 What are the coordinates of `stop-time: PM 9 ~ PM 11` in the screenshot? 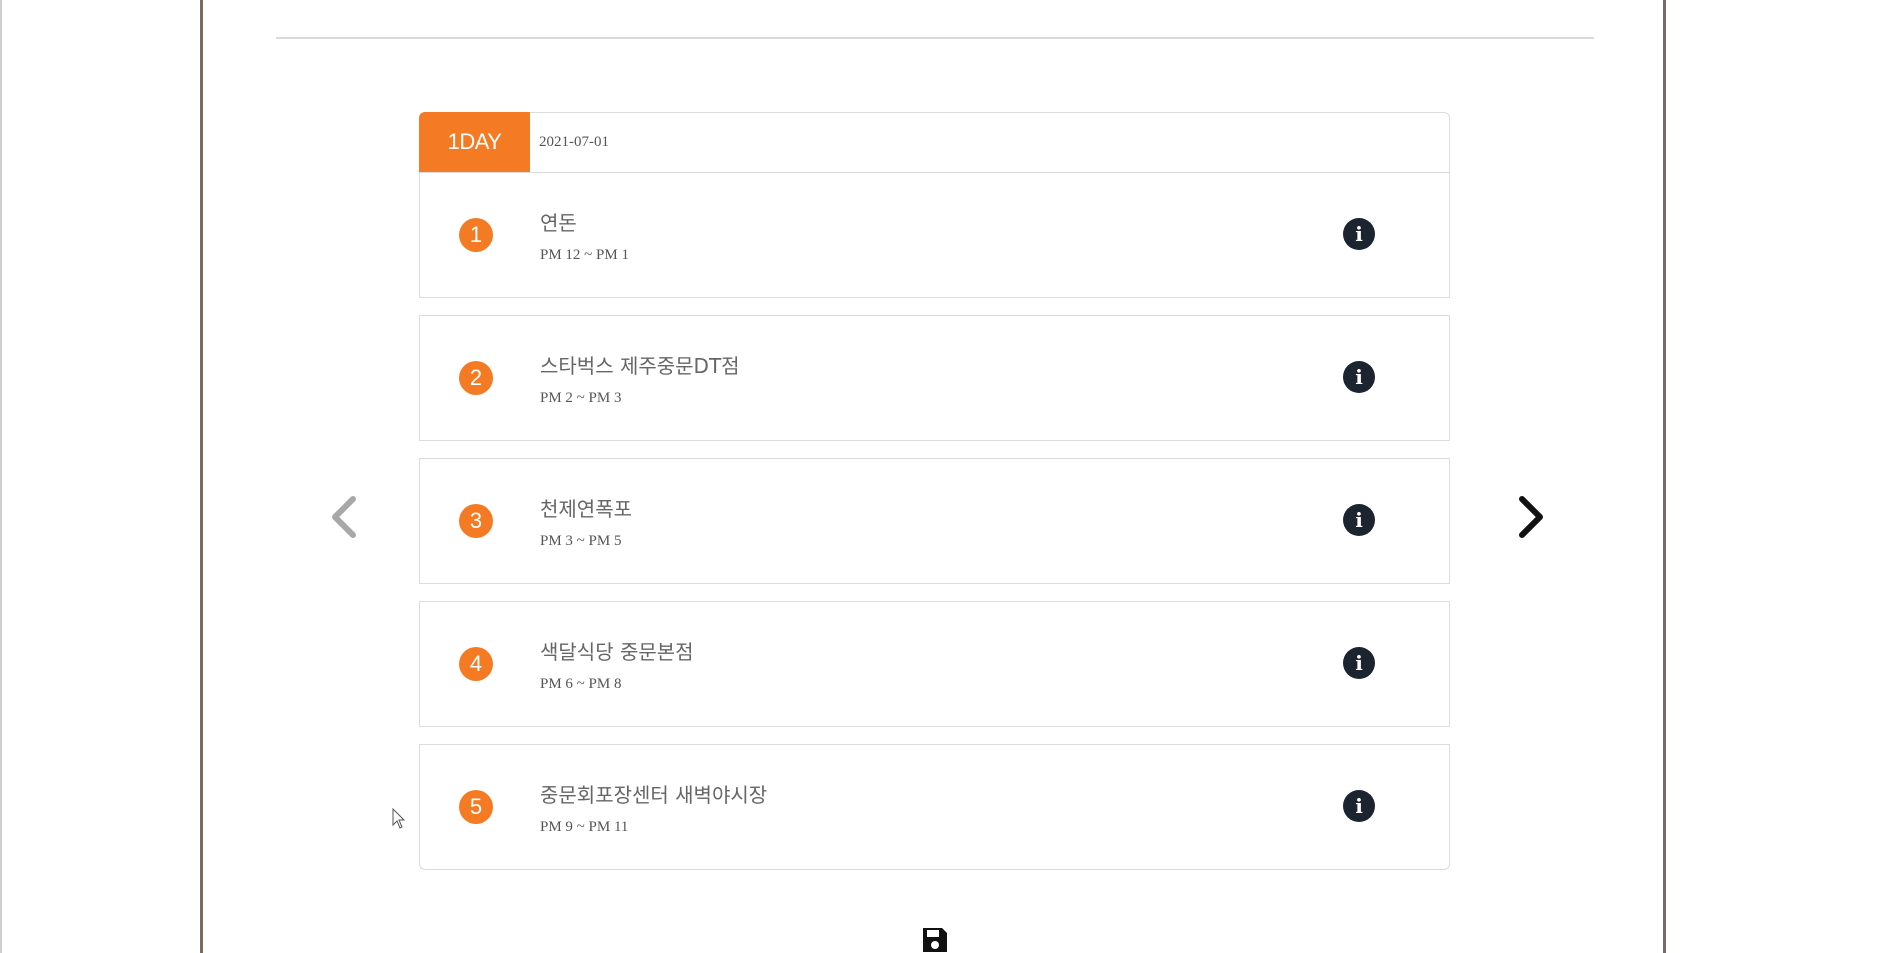 It's located at (584, 827).